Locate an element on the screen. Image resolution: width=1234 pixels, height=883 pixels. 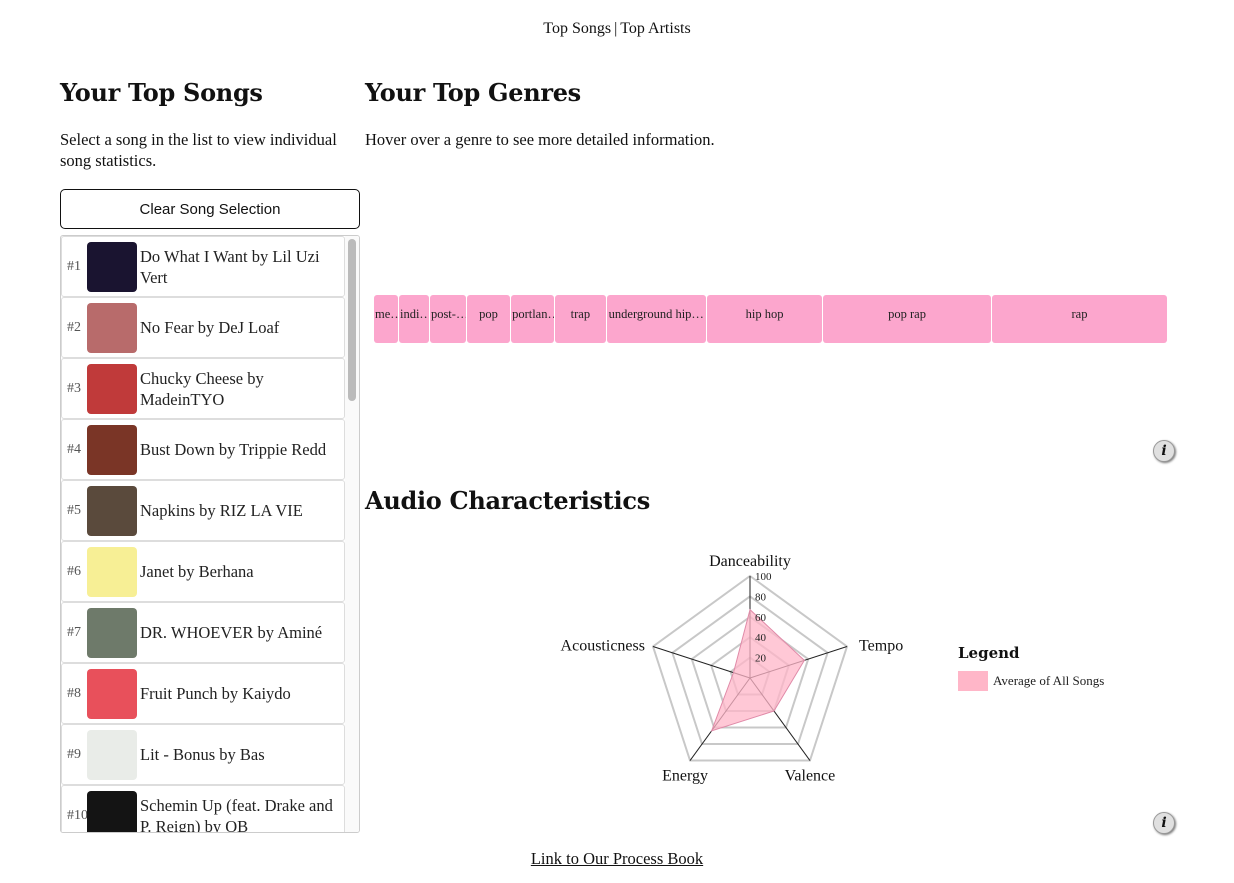
genre-bar: pop rap is located at coordinates (907, 319).